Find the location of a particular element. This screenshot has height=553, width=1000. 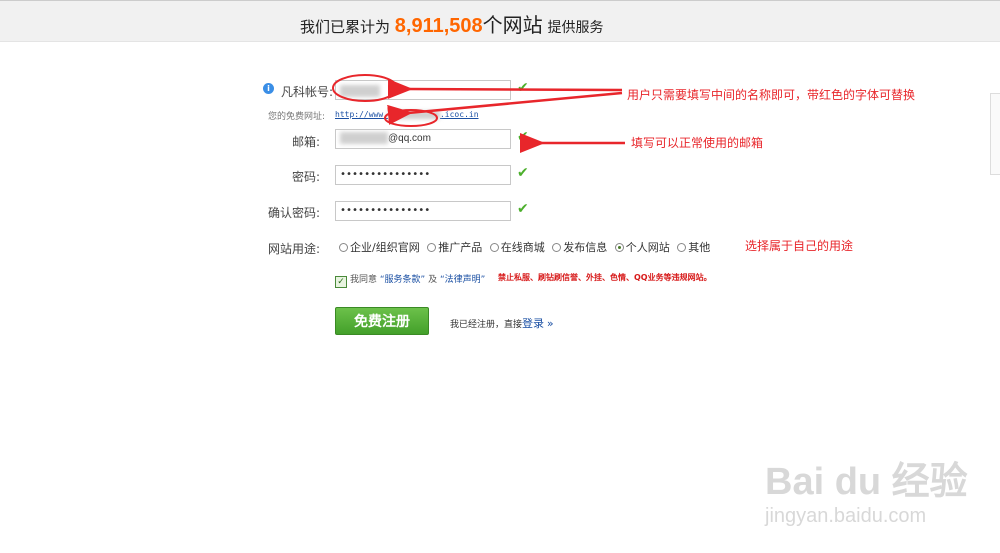

purpose-radio-group: 企业/组织官网 推广产品 在线商城 发布信息 个人网站 其他 is located at coordinates (526, 247).